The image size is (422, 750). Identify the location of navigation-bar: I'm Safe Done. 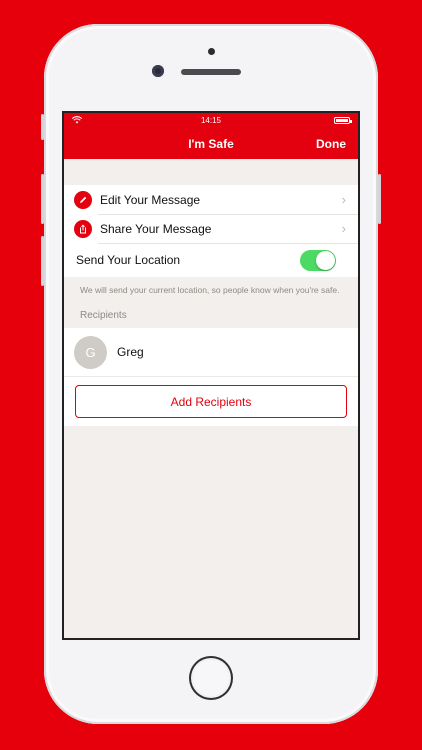
(211, 144).